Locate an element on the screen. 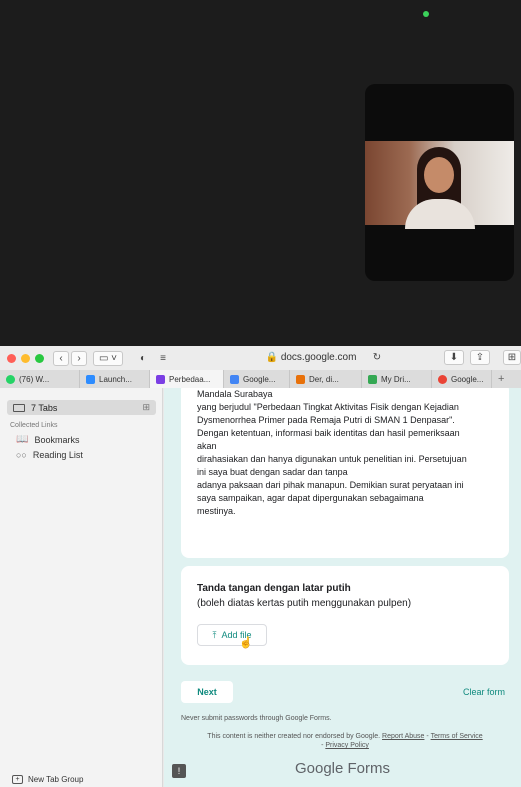 The width and height of the screenshot is (521, 787). sidebar-item-reading-list: ○○ Reading List is located at coordinates (49, 455).